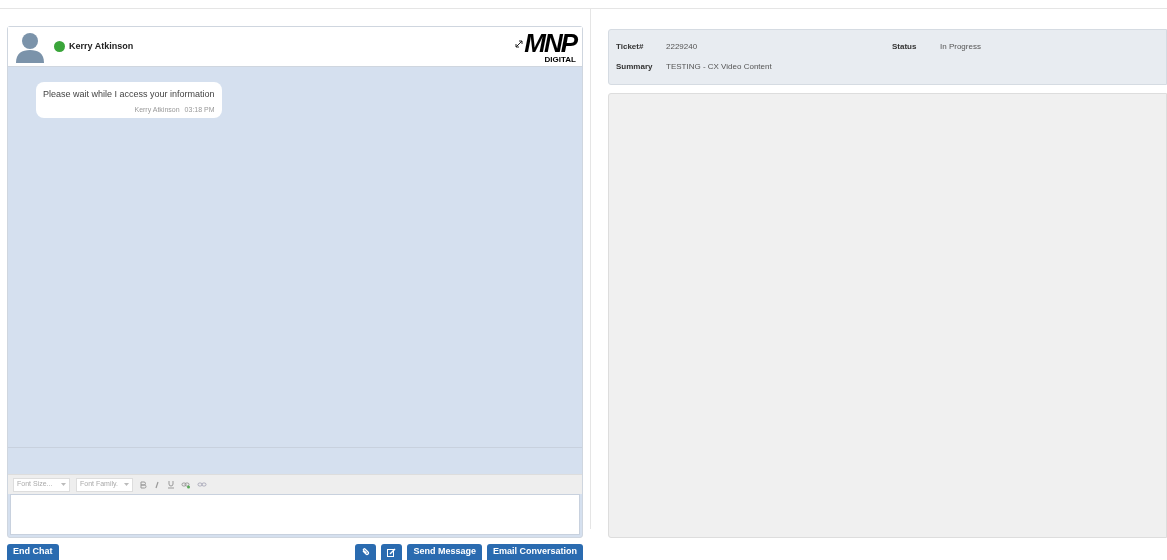 The image size is (1167, 560). I want to click on field-value: TESTING - CX Video Content, so click(719, 67).